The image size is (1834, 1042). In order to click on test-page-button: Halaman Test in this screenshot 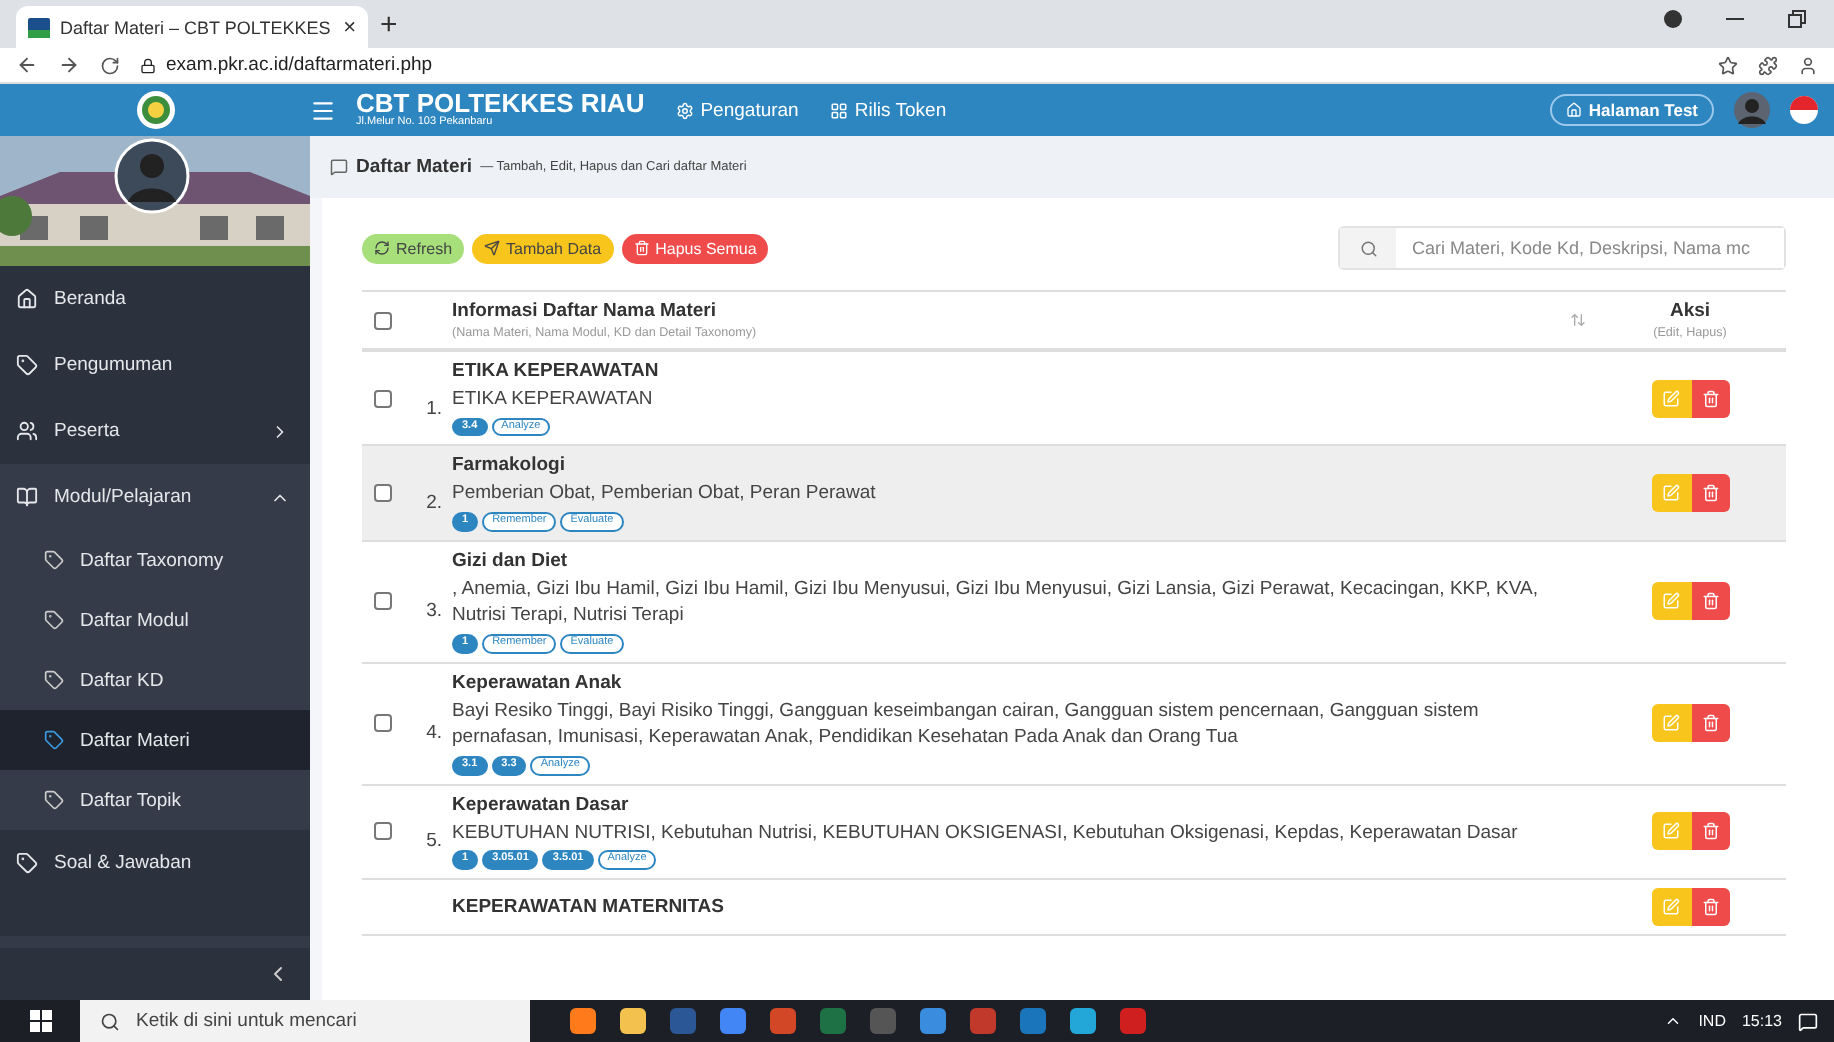, I will do `click(1632, 110)`.